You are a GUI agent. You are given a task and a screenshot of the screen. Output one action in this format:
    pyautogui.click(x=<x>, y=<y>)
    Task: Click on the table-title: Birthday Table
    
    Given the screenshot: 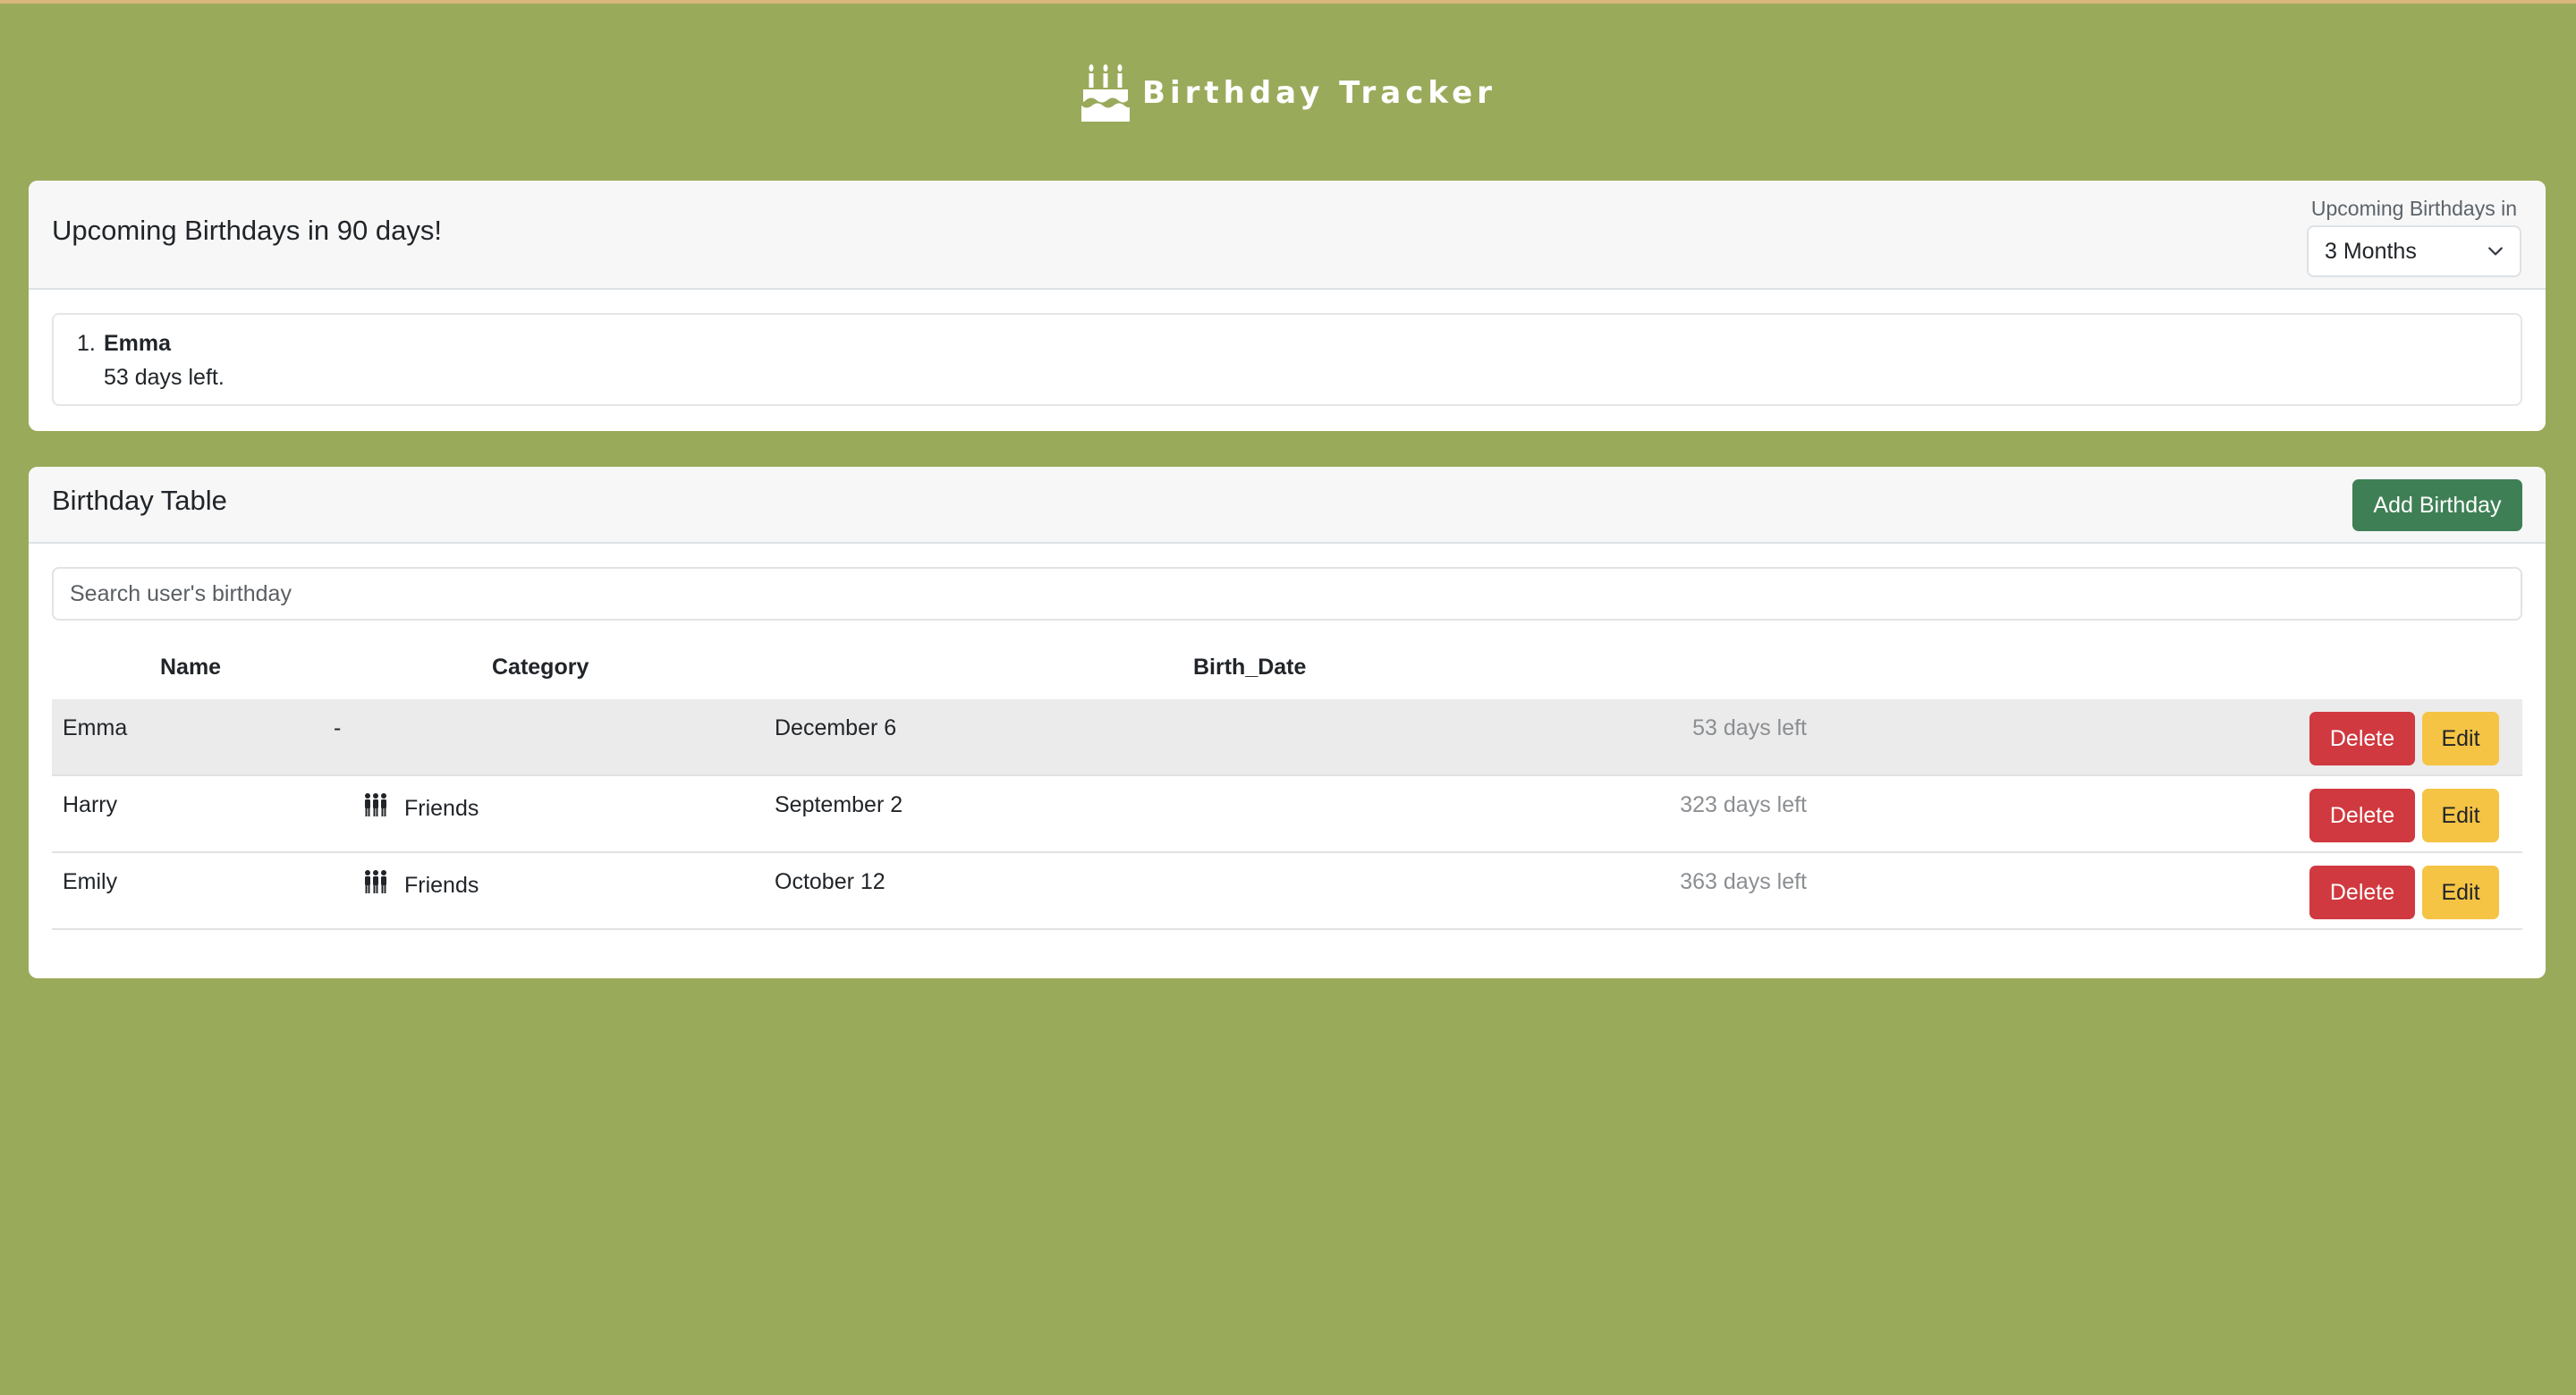 What is the action you would take?
    pyautogui.click(x=139, y=500)
    